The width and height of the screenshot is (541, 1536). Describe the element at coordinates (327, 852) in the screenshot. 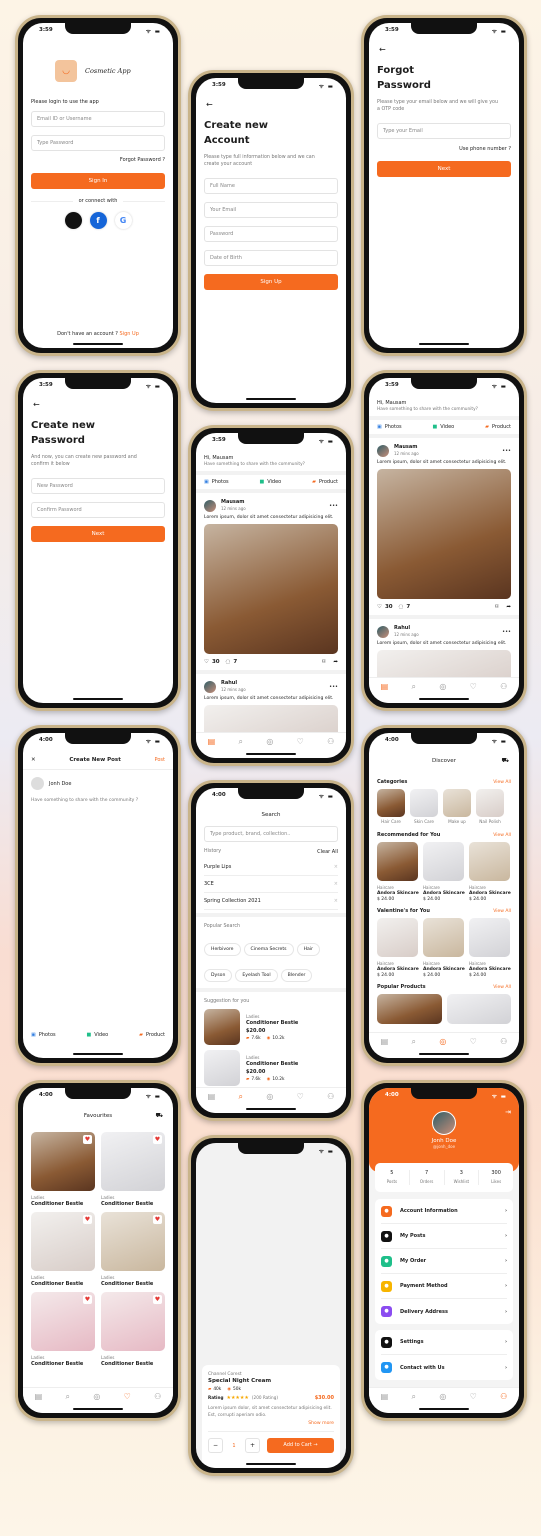

I see `clear-all-button: Clear All` at that location.